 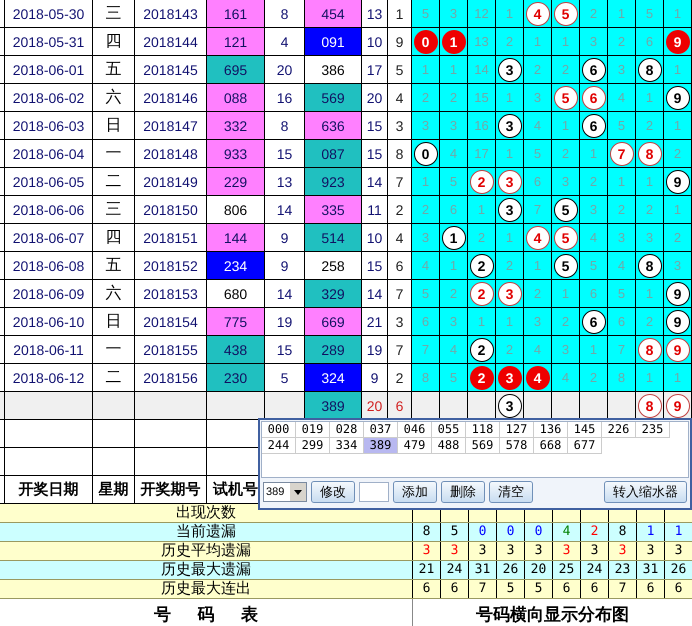 I want to click on result-cell: 258, so click(x=333, y=266).